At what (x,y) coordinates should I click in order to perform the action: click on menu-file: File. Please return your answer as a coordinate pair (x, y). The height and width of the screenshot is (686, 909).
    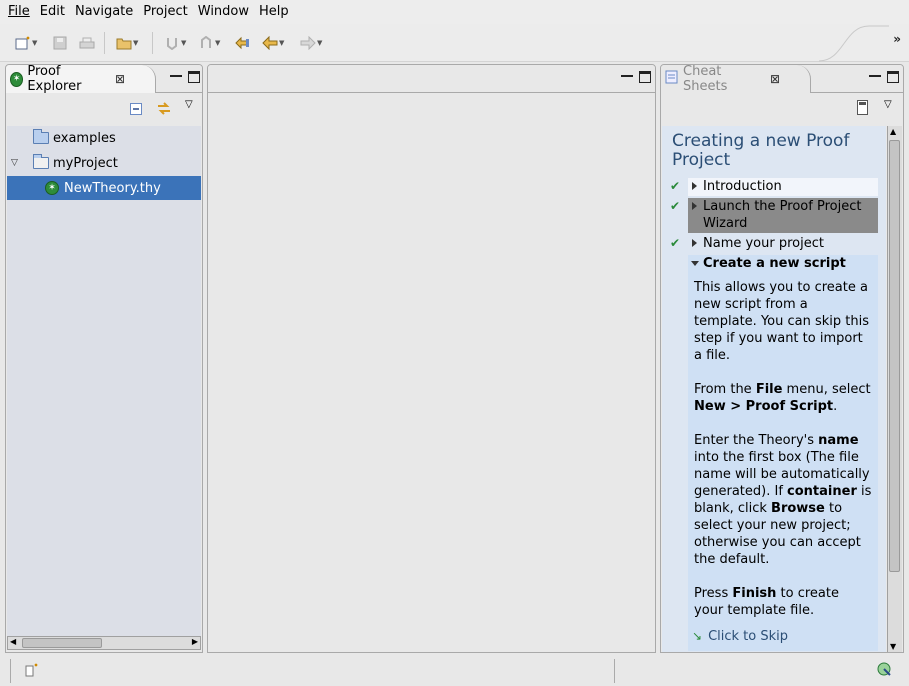
    Looking at the image, I should click on (19, 12).